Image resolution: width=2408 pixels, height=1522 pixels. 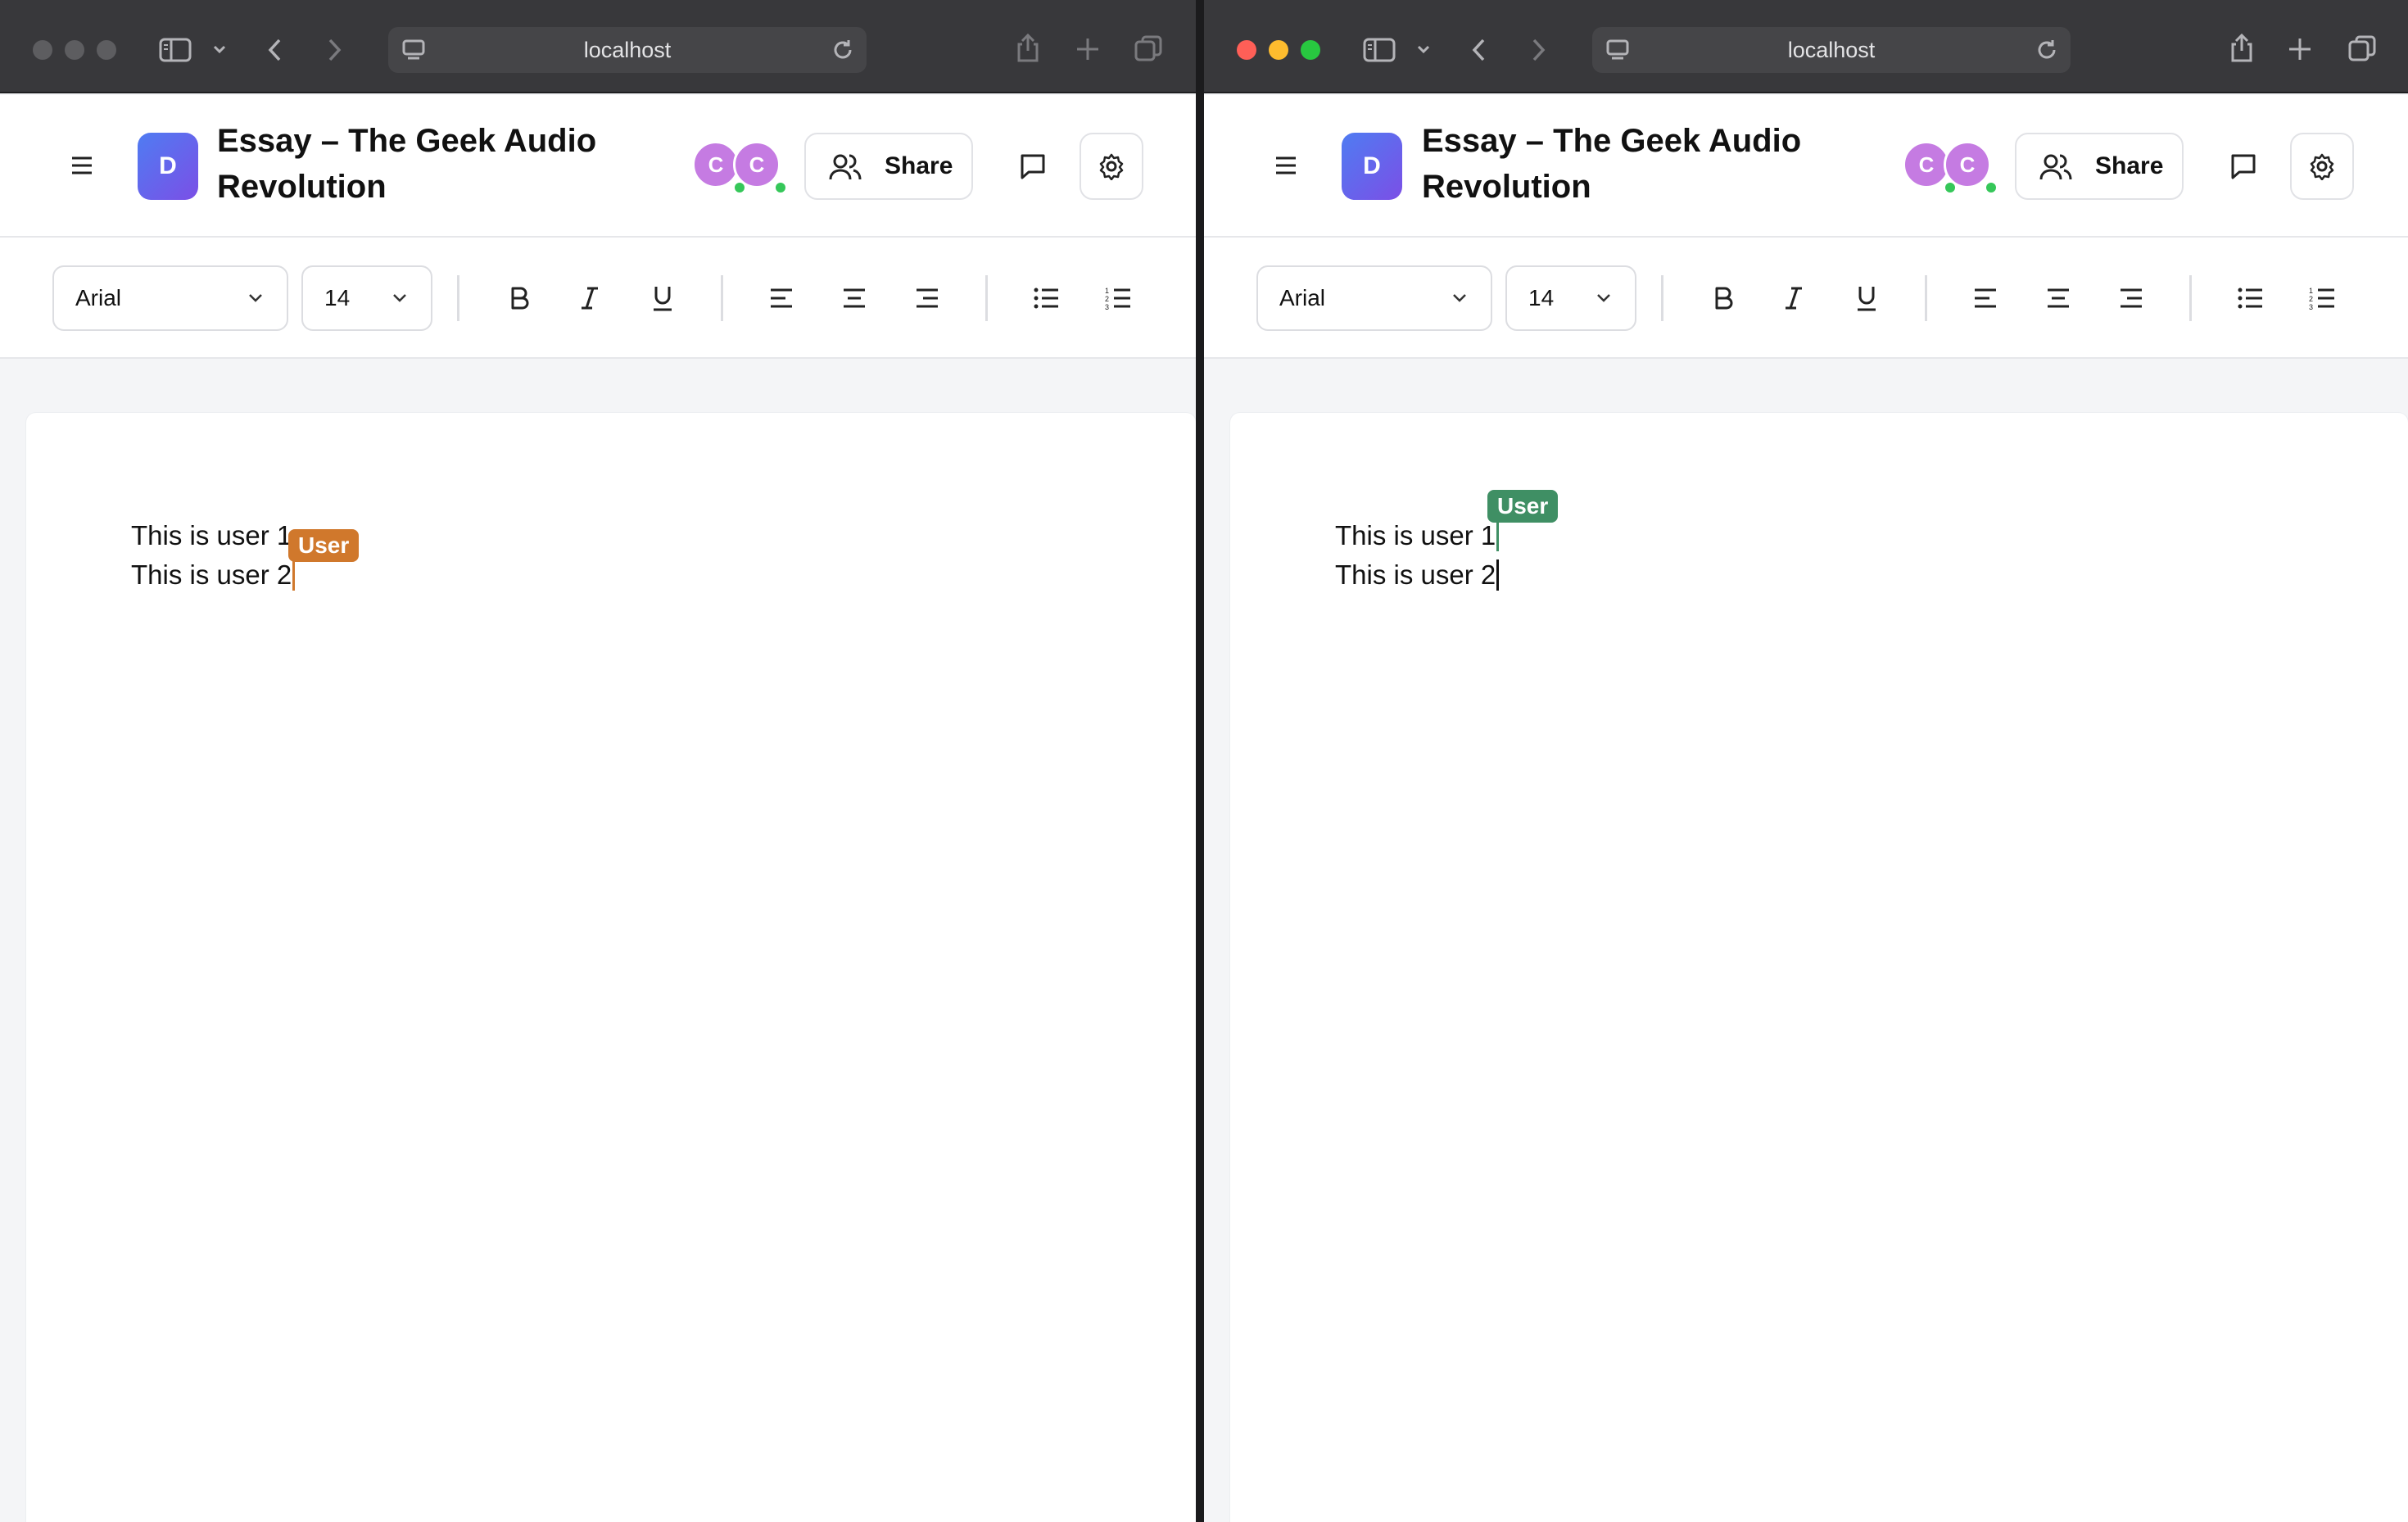 I want to click on font-size-value: 14, so click(x=1541, y=297).